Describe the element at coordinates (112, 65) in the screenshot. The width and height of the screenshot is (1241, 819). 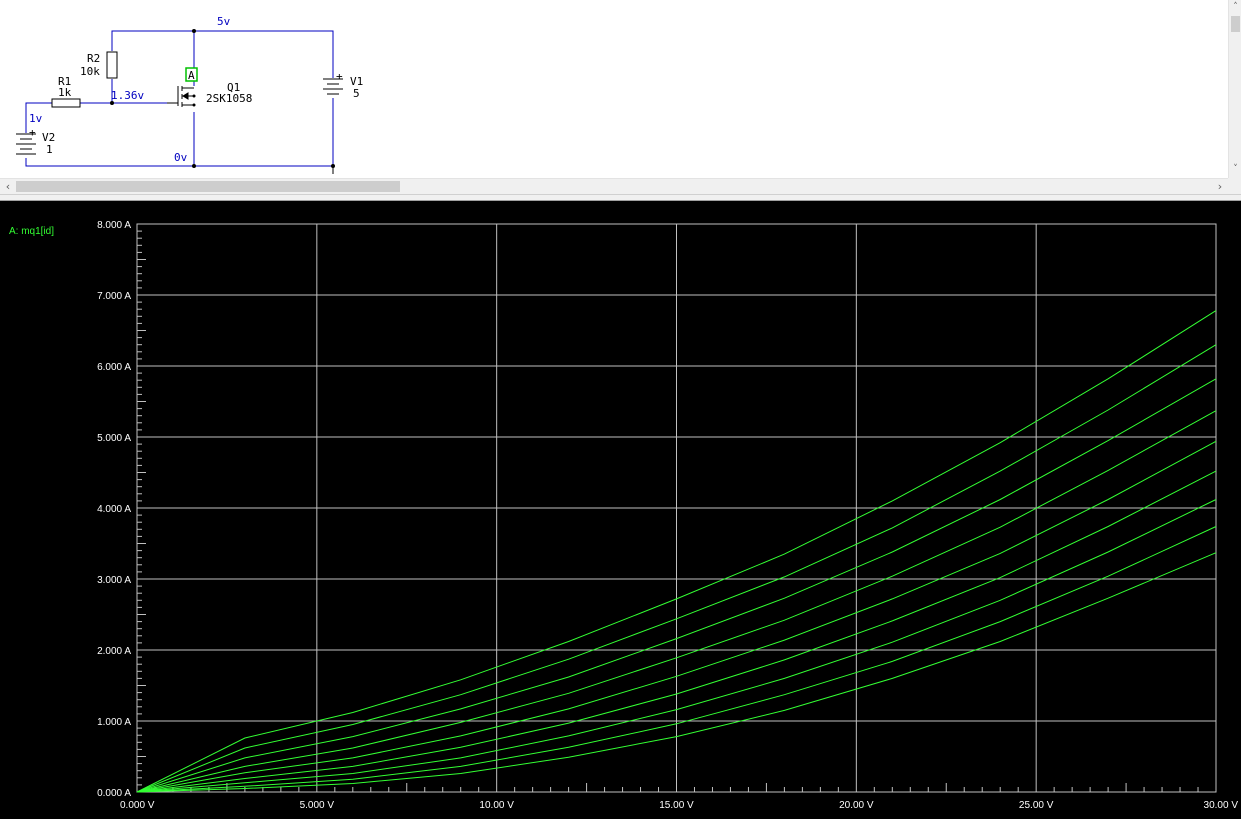
I see `r2-body` at that location.